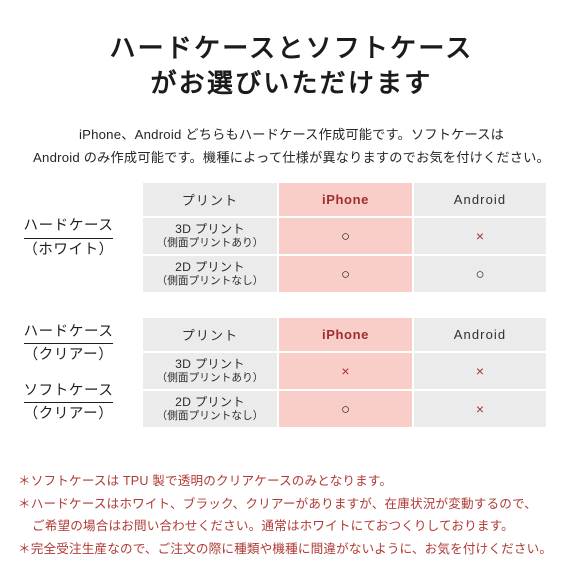  I want to click on table-cell-2d-android: ○, so click(480, 274).